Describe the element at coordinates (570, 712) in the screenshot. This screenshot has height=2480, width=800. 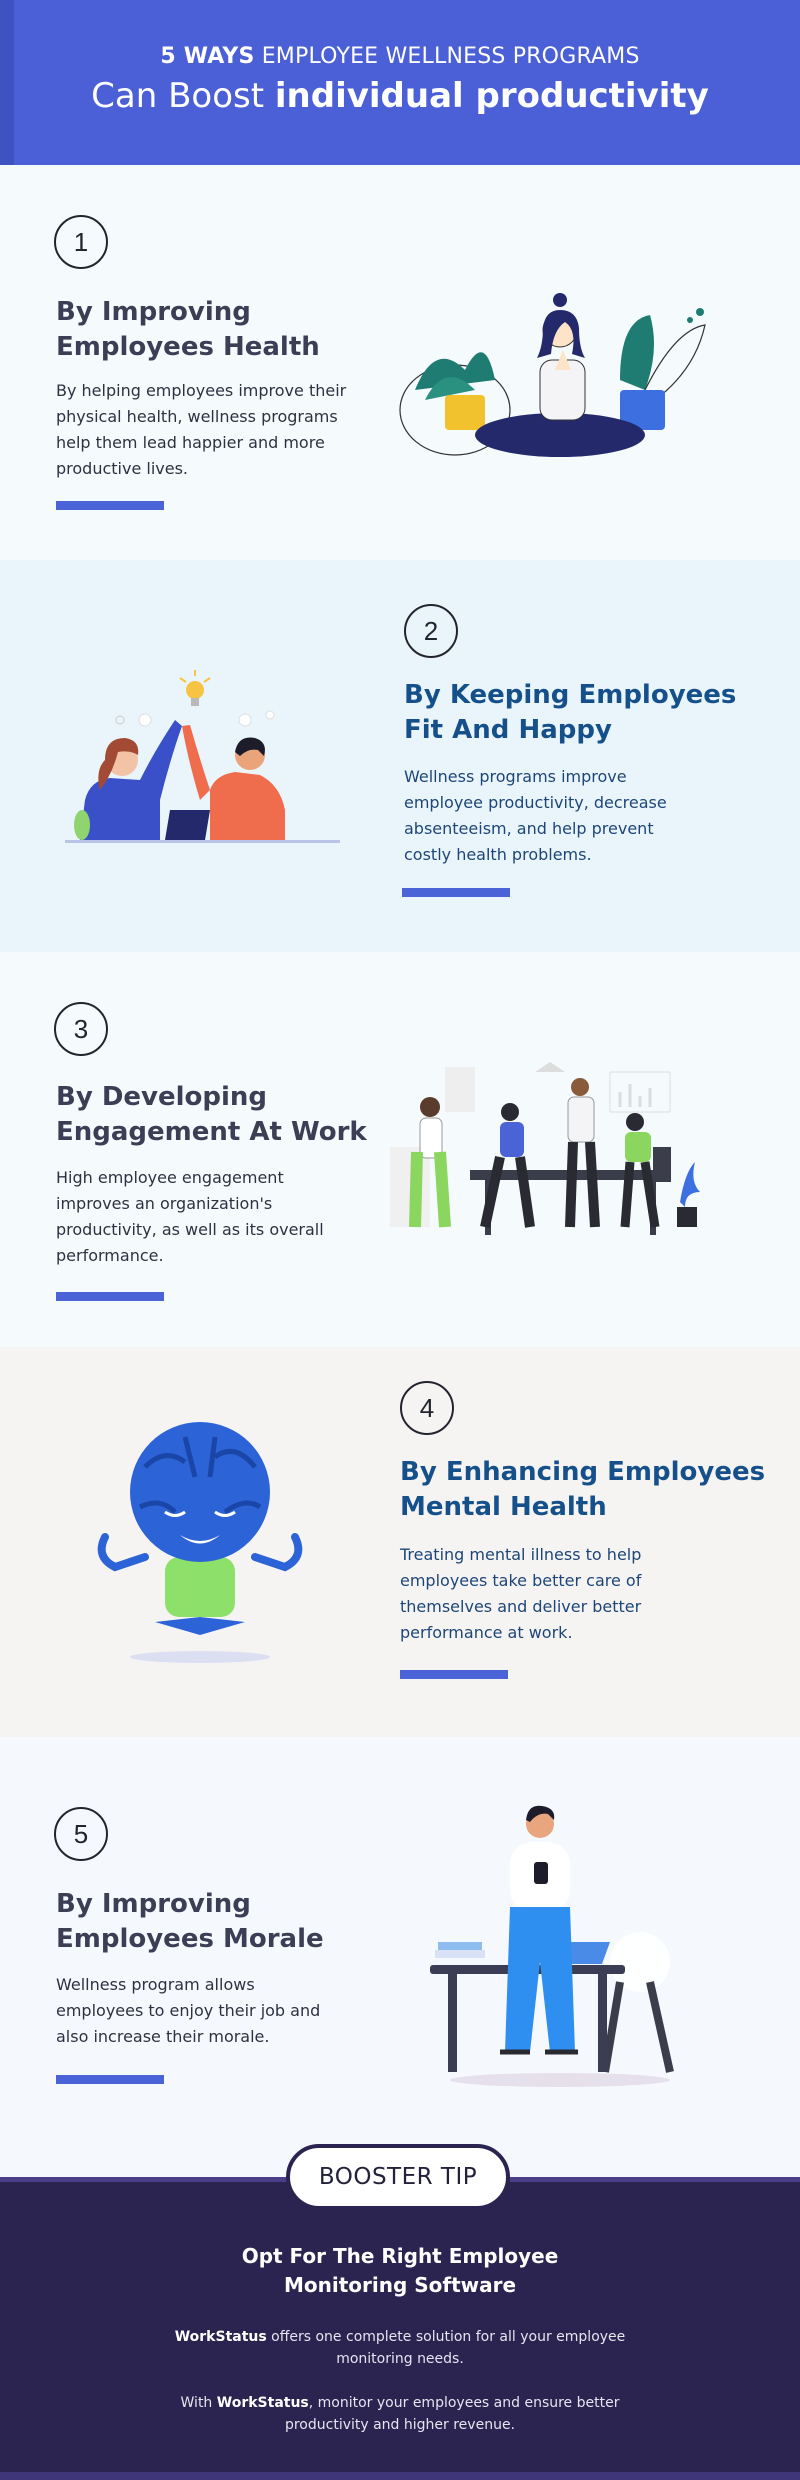
I see `section-2-title: By Keeping Employees Fit And Happy` at that location.